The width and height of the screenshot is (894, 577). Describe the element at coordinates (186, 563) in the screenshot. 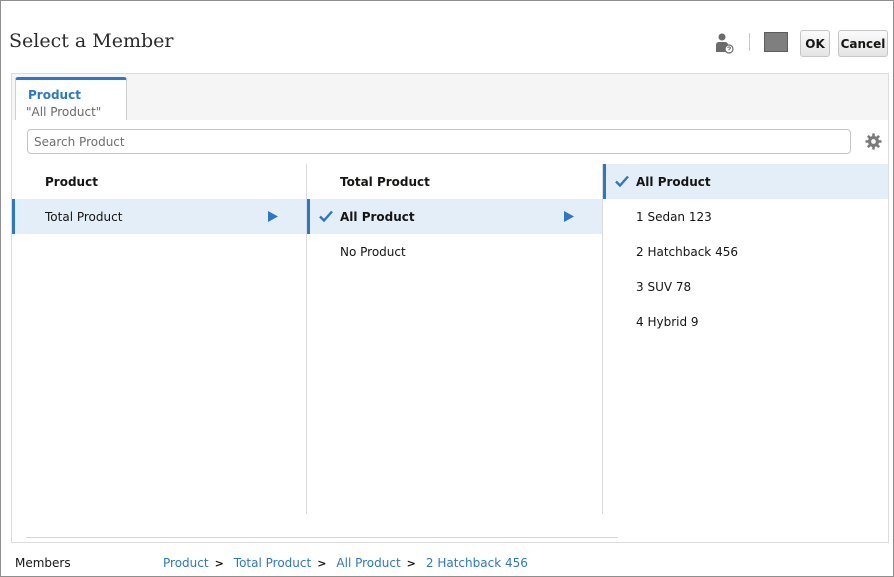

I see `breadcrumb-item: Product` at that location.